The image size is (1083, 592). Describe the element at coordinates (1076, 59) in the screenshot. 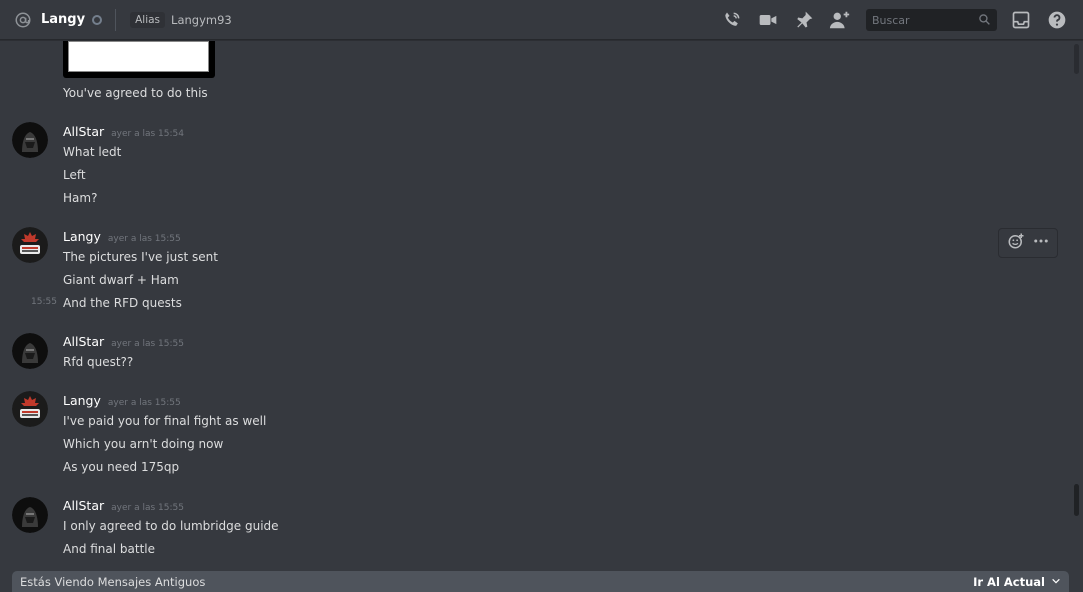

I see `scrollbar-track` at that location.